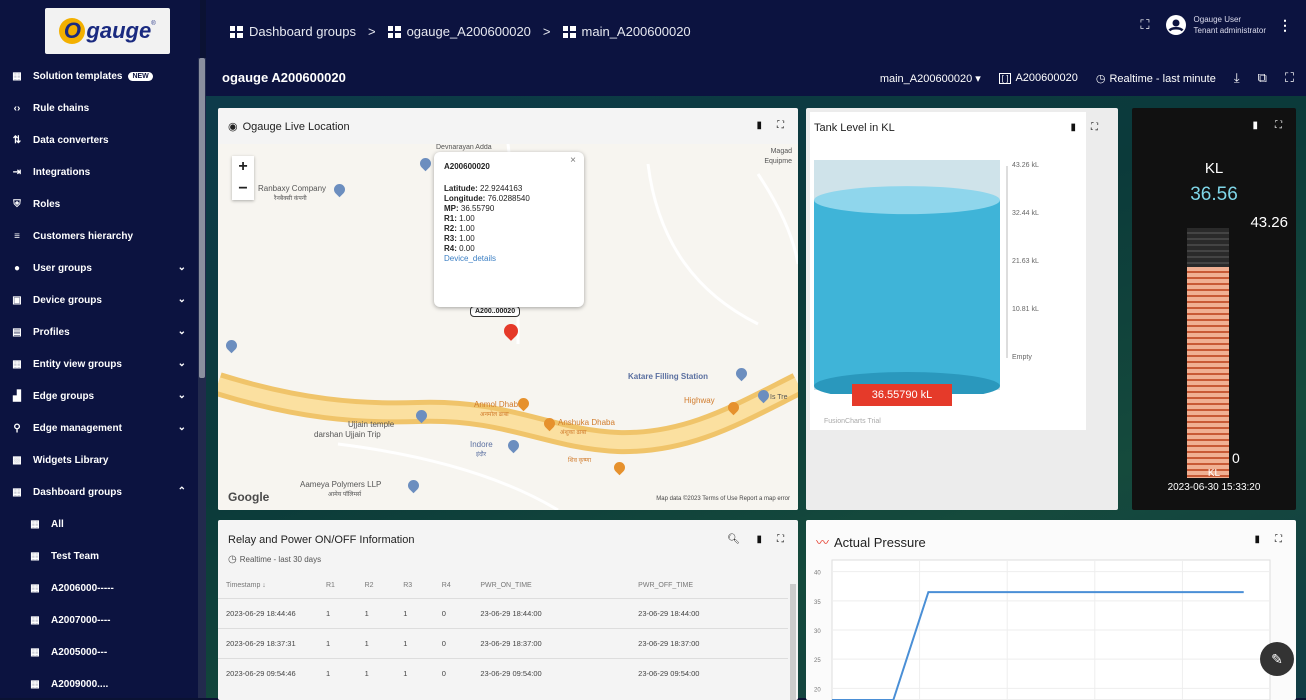 Image resolution: width=1306 pixels, height=700 pixels. I want to click on sidebar-item-label: Edge groups, so click(64, 396).